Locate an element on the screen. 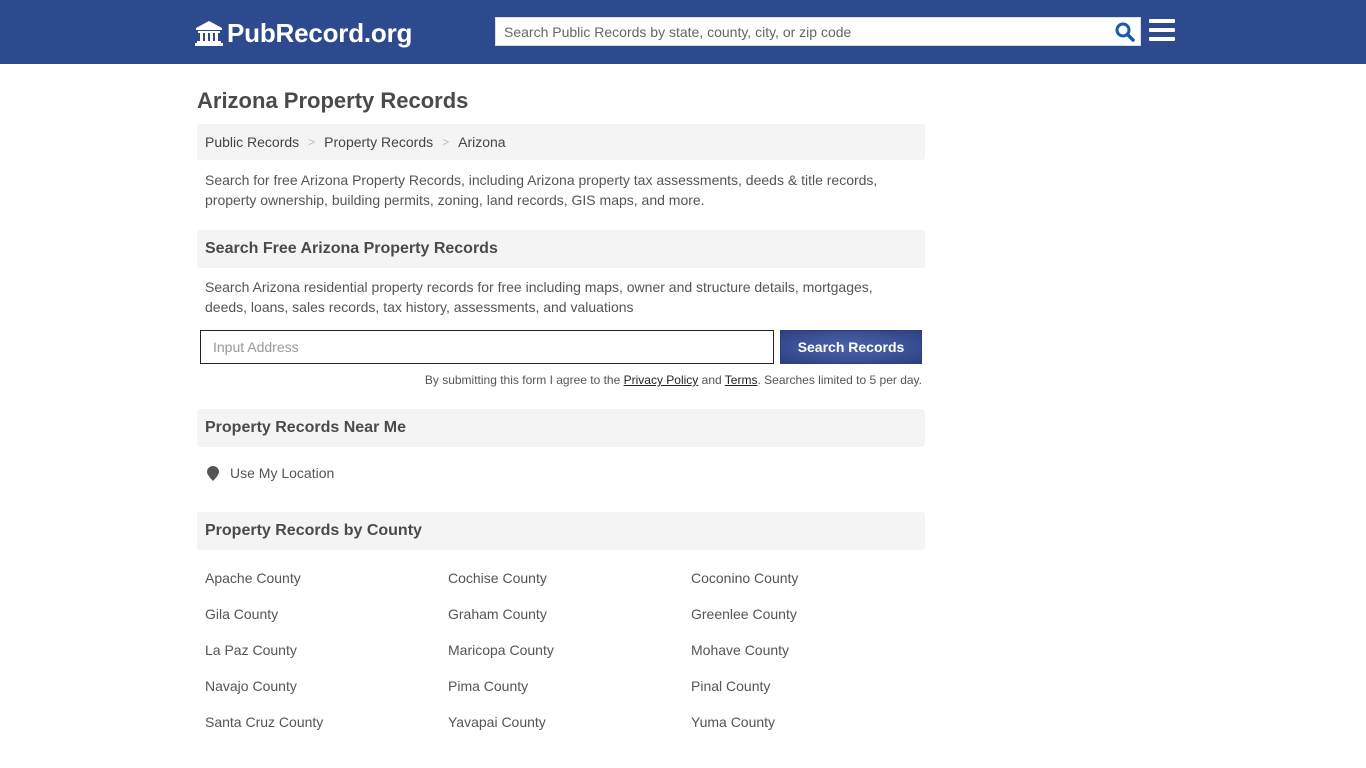  county-link: Coconino County is located at coordinates (808, 578).